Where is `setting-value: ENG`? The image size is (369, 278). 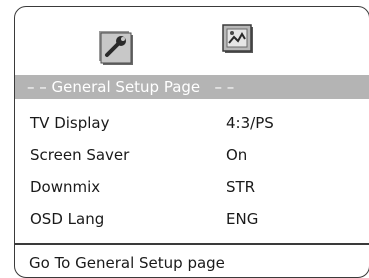
setting-value: ENG is located at coordinates (242, 219).